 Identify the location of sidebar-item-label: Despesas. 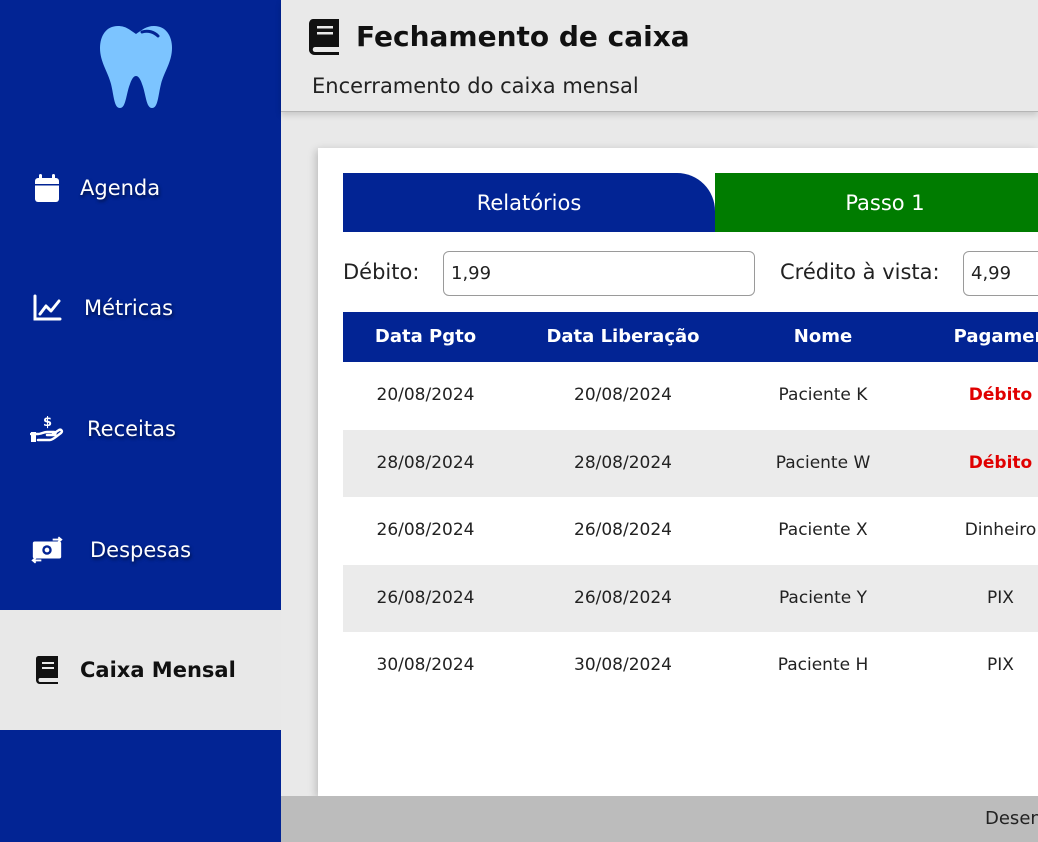
(141, 550).